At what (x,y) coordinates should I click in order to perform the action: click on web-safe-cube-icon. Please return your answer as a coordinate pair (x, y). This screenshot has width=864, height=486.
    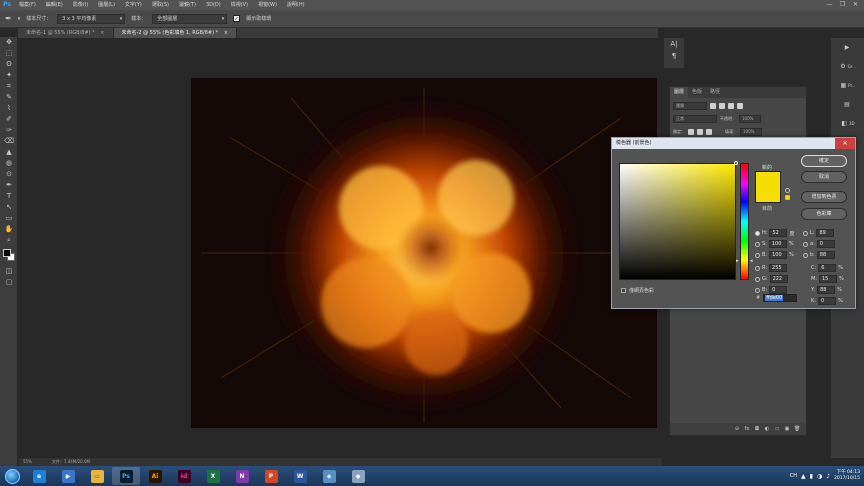
    Looking at the image, I should click on (787, 197).